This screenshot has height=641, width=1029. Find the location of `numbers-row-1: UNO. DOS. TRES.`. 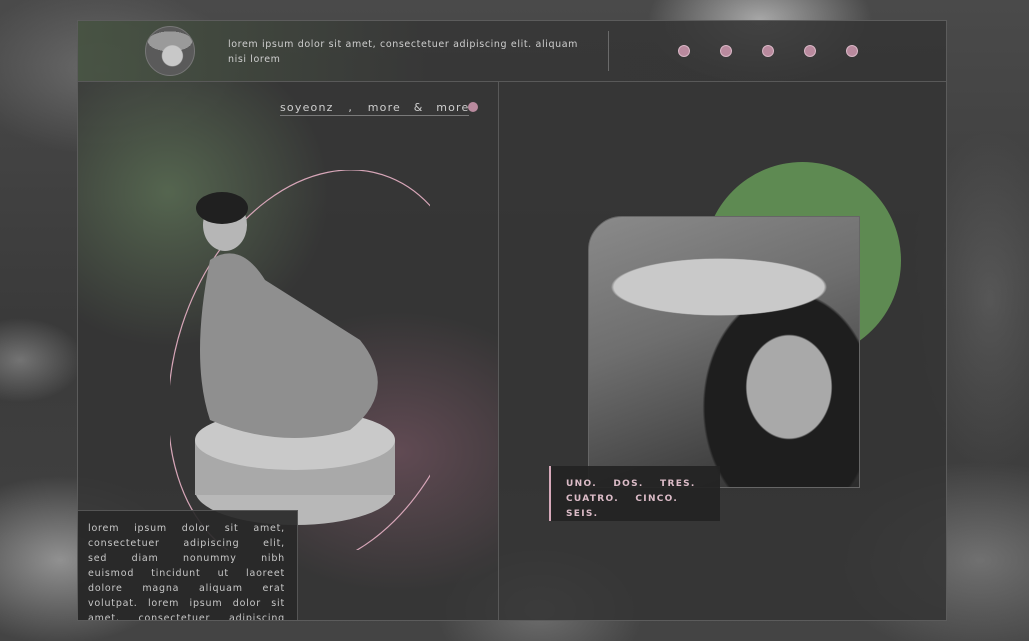

numbers-row-1: UNO. DOS. TRES. is located at coordinates (643, 484).